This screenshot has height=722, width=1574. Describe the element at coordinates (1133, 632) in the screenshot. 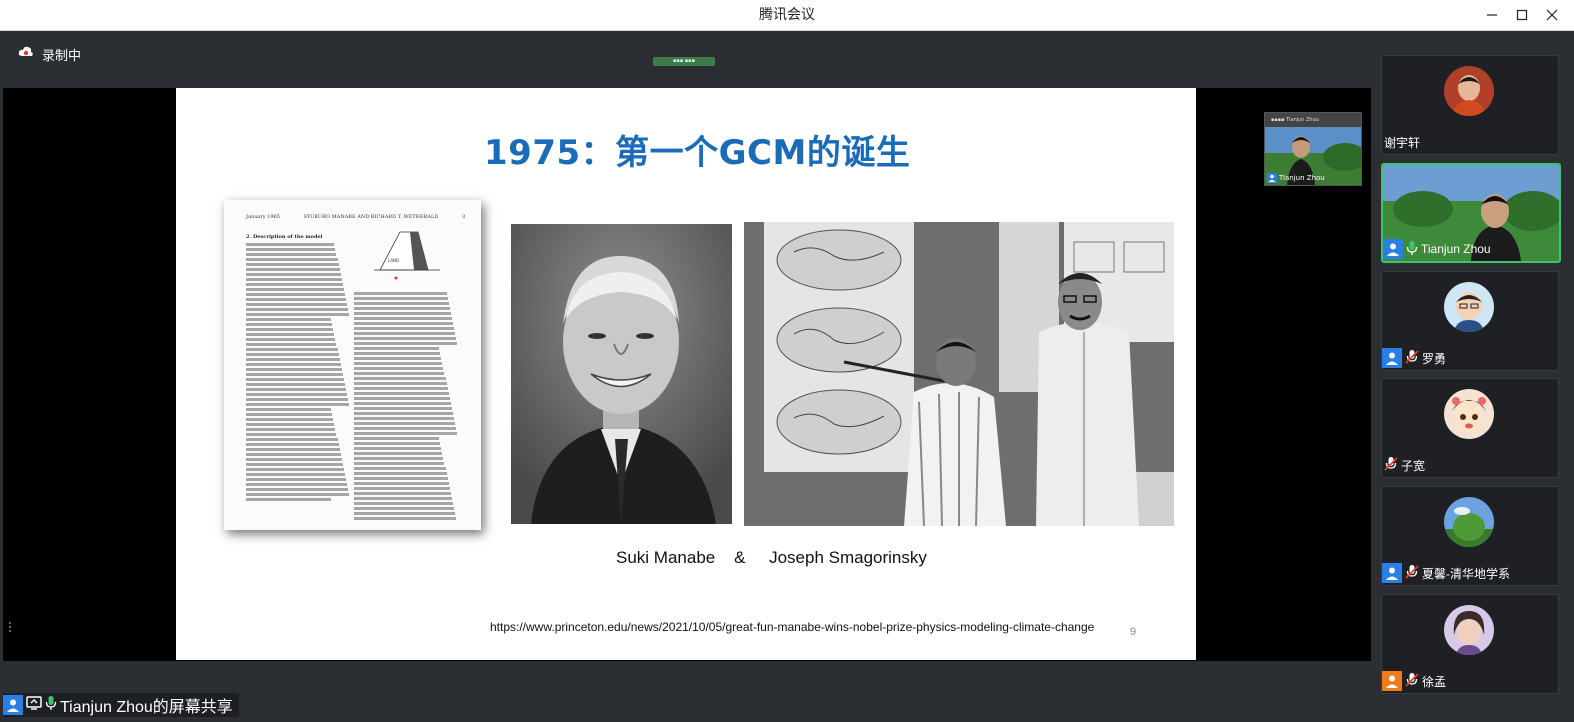

I see `slide-page-number: 9` at that location.